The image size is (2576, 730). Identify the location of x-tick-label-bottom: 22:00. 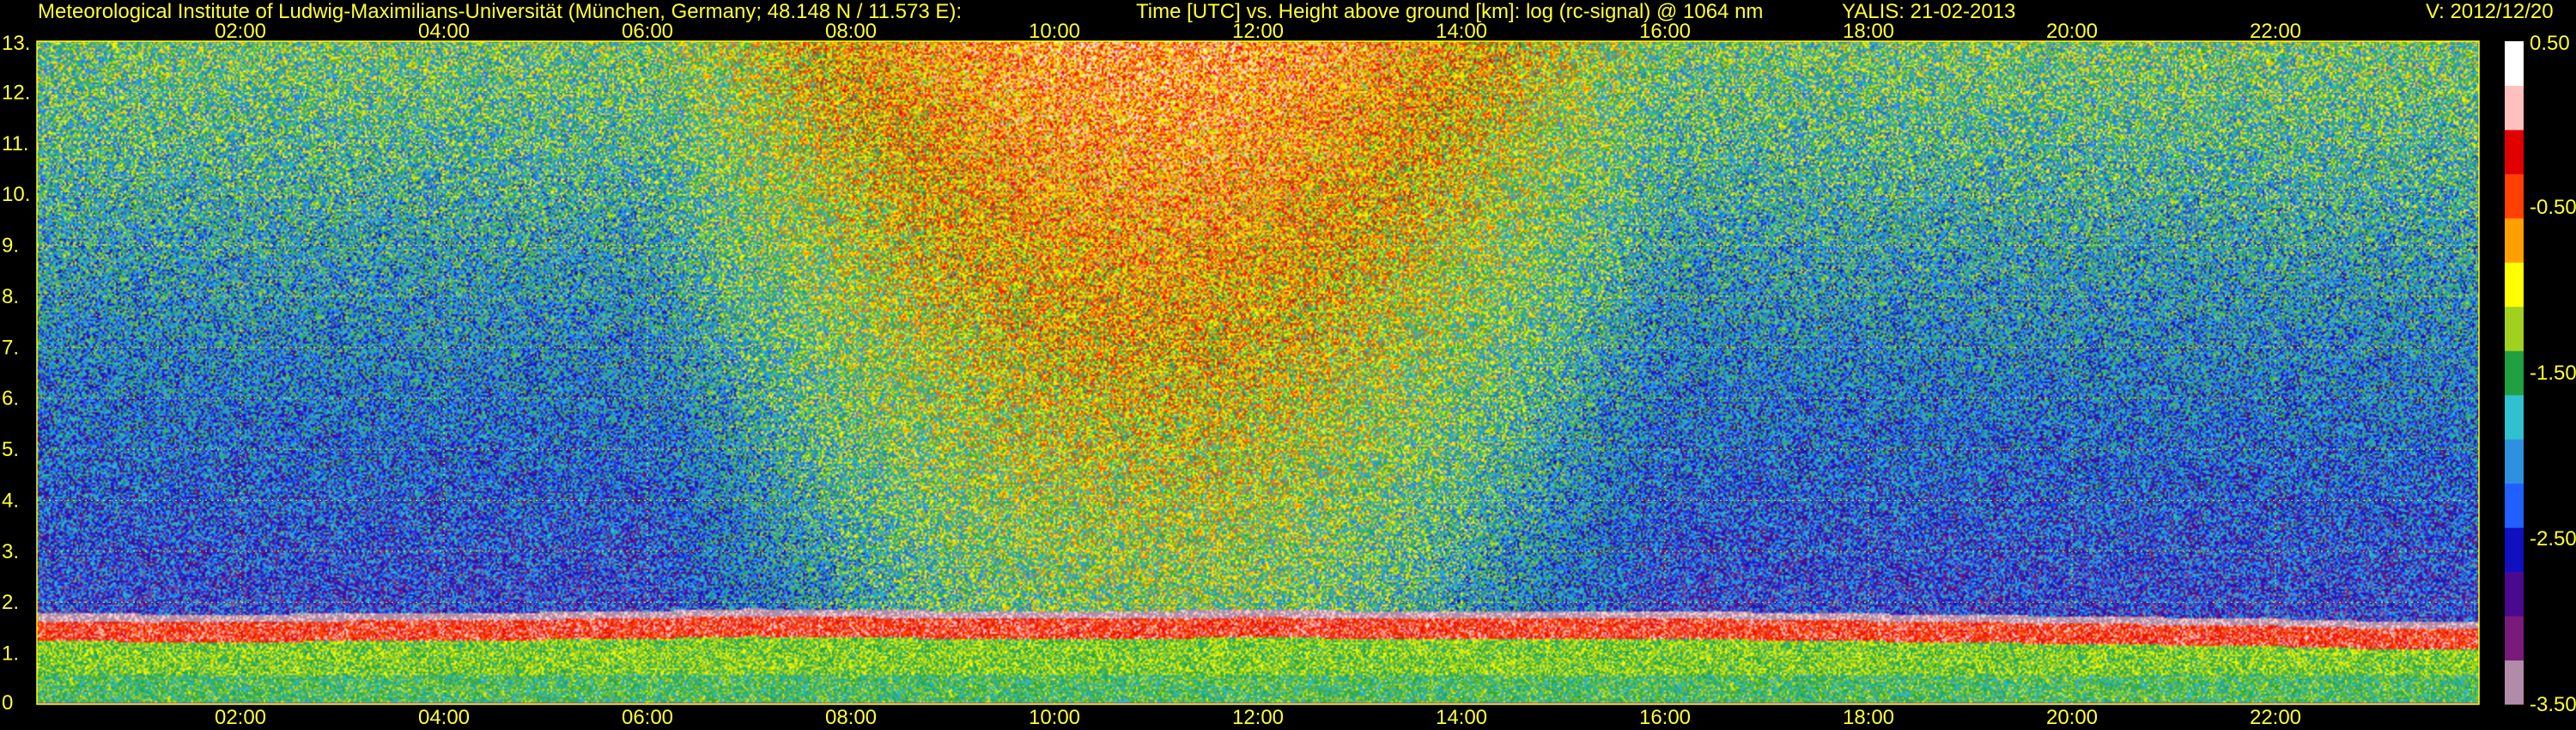
(2275, 717).